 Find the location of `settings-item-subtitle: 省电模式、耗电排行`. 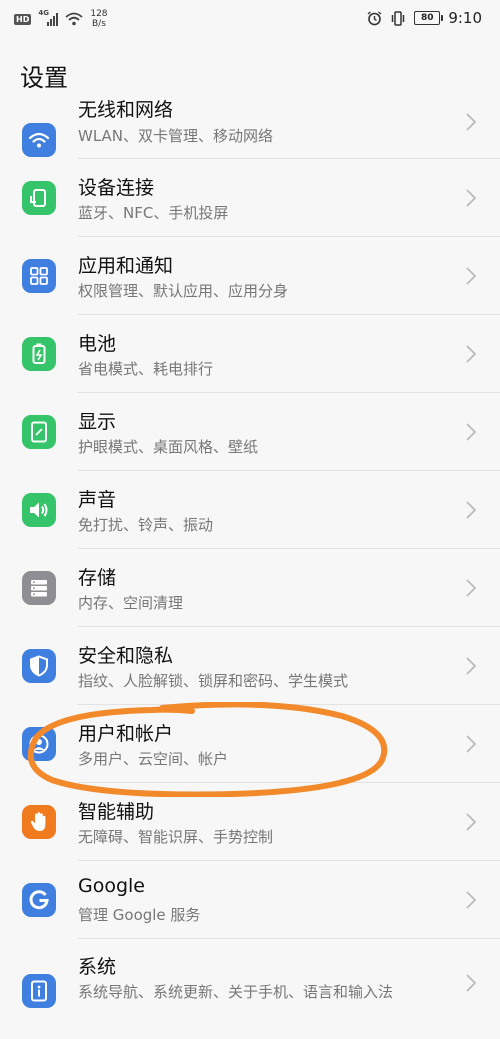

settings-item-subtitle: 省电模式、耗电排行 is located at coordinates (146, 369).